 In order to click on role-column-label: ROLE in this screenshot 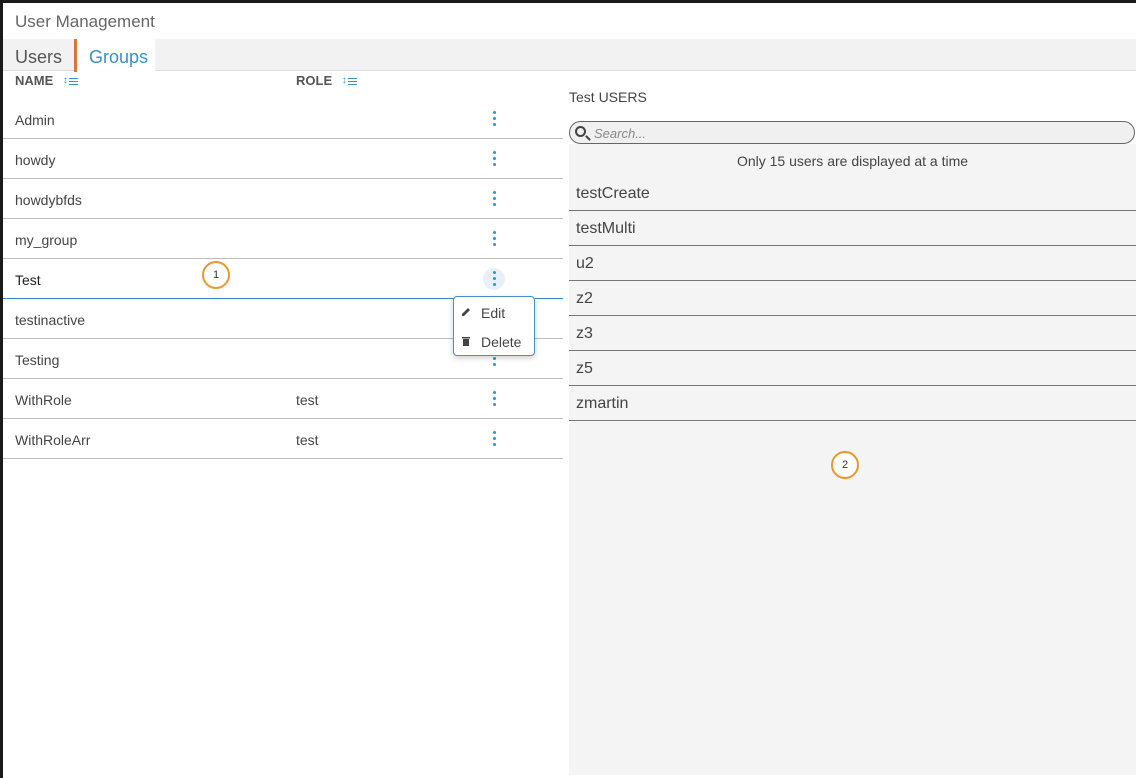, I will do `click(314, 80)`.